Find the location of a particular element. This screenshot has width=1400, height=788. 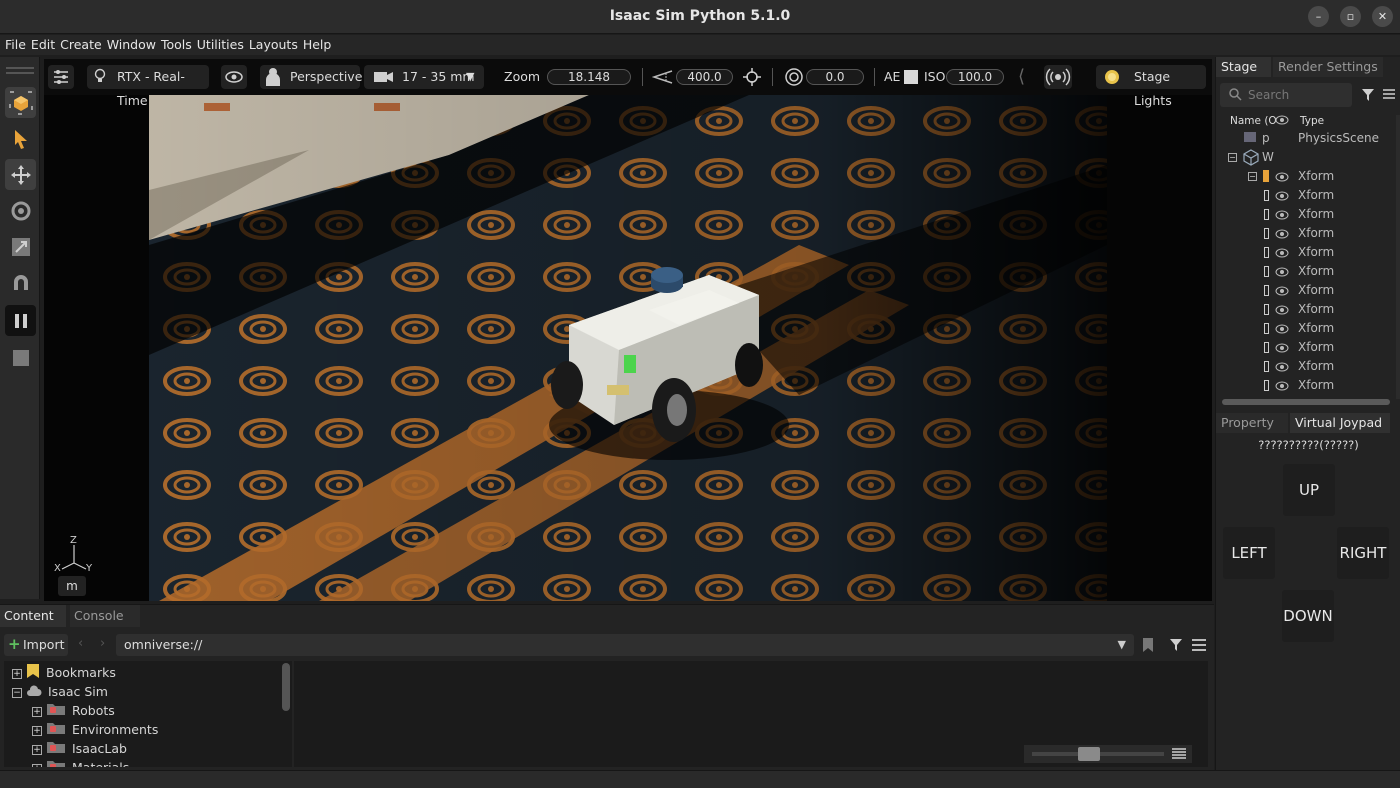

tab-render-settings: Render Settings is located at coordinates (1328, 67).